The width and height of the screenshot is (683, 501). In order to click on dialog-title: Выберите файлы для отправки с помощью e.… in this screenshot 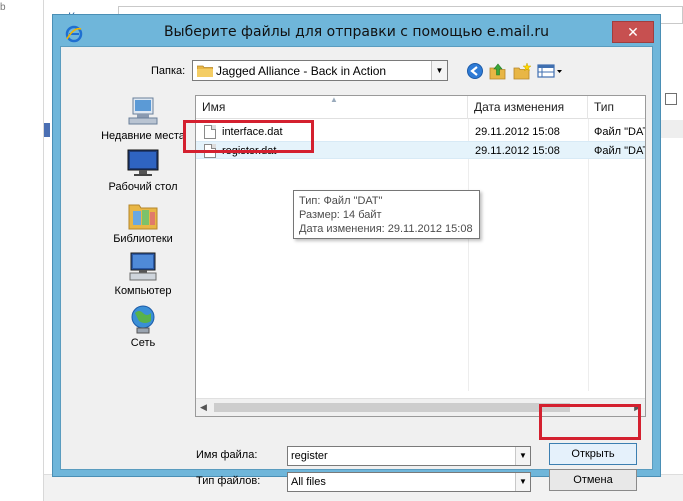, I will do `click(356, 32)`.